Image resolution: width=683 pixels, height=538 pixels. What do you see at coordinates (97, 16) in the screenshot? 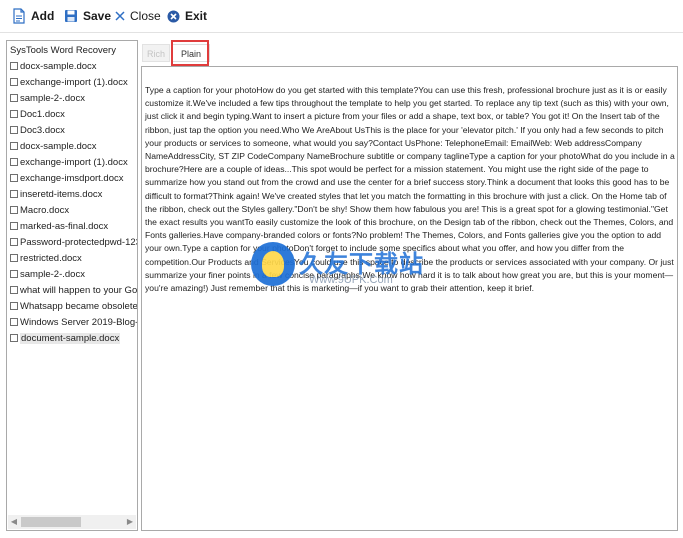
I see `save-label: Save` at bounding box center [97, 16].